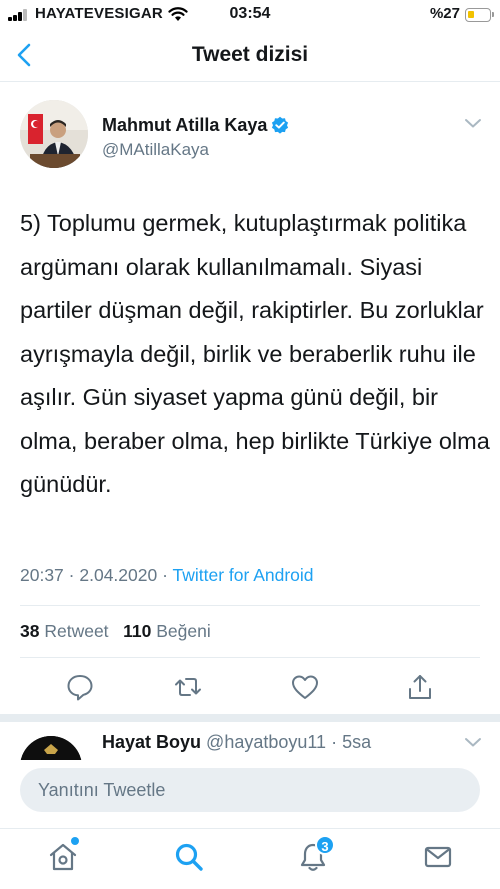 The width and height of the screenshot is (500, 889). I want to click on retweet-button, so click(188, 687).